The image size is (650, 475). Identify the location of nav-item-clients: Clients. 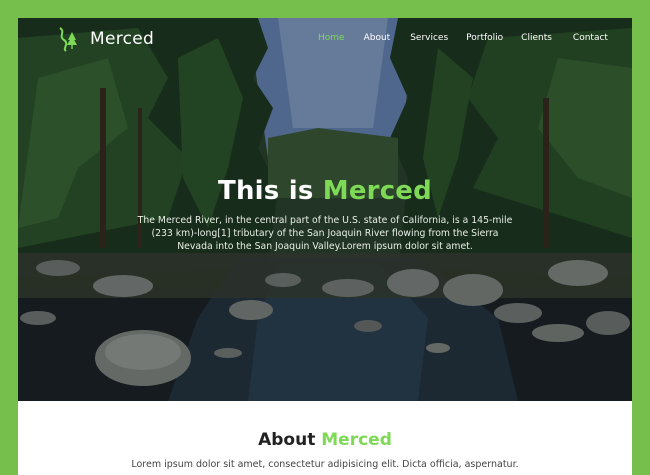
(536, 38).